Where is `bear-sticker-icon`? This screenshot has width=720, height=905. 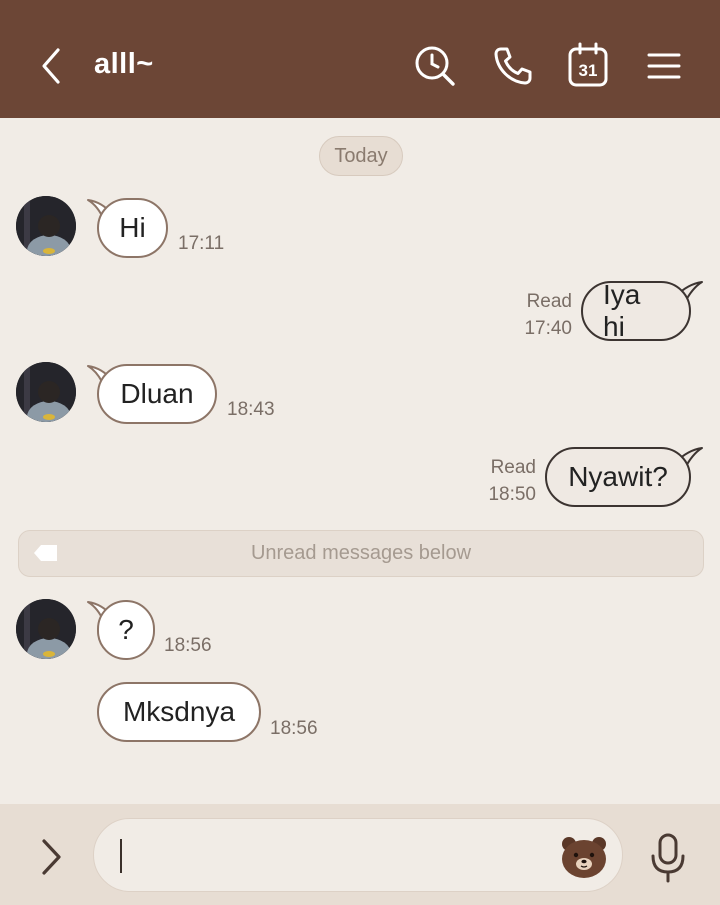 bear-sticker-icon is located at coordinates (584, 857).